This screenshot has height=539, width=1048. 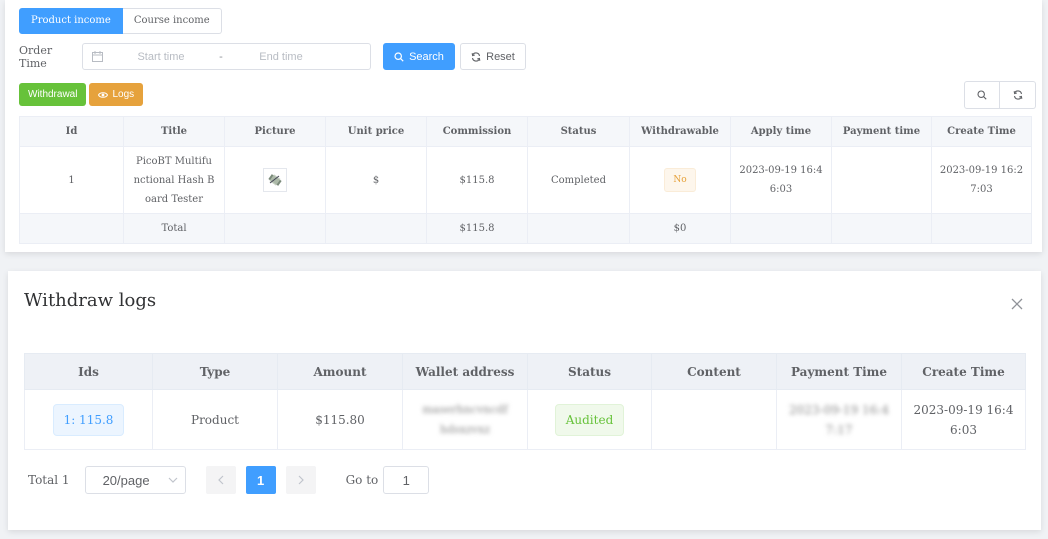 I want to click on payment-time-text: 2023-09-19 16:47:17, so click(x=839, y=419).